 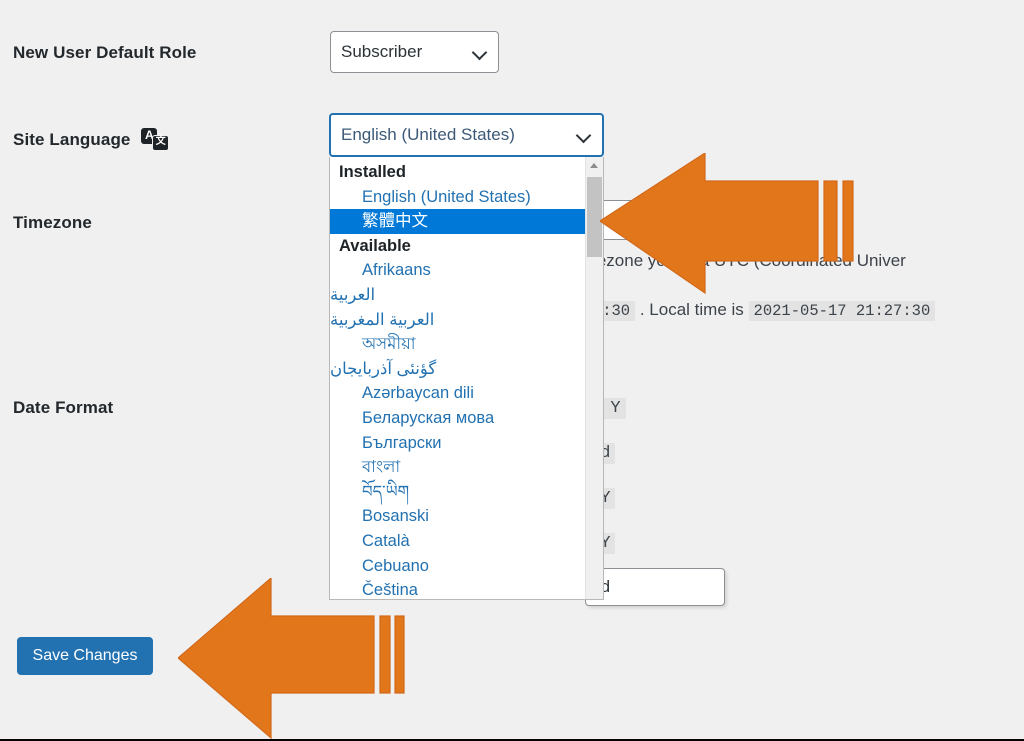 I want to click on language-option: অসমীয়া, so click(x=457, y=344).